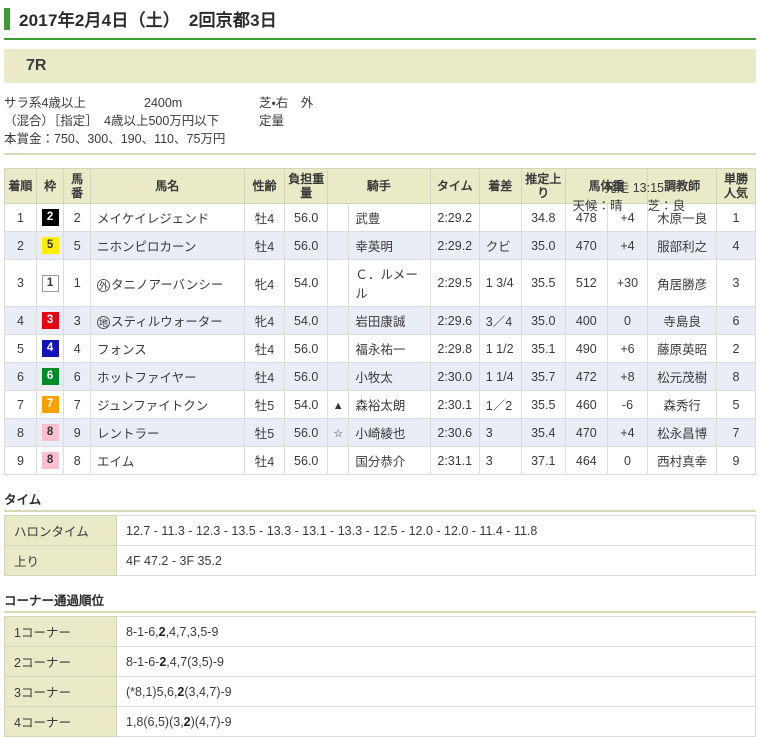 Image resolution: width=760 pixels, height=737 pixels. I want to click on cell-trainer: 角居勝彦, so click(682, 283).